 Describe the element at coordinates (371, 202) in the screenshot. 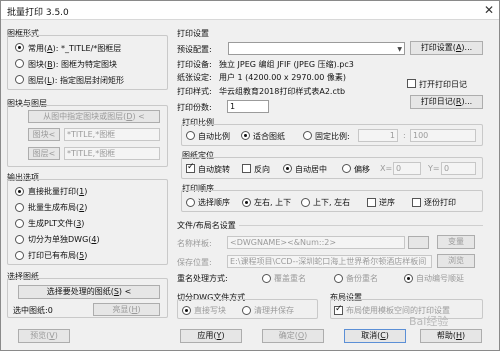

I see `reverse-order-checkbox` at that location.